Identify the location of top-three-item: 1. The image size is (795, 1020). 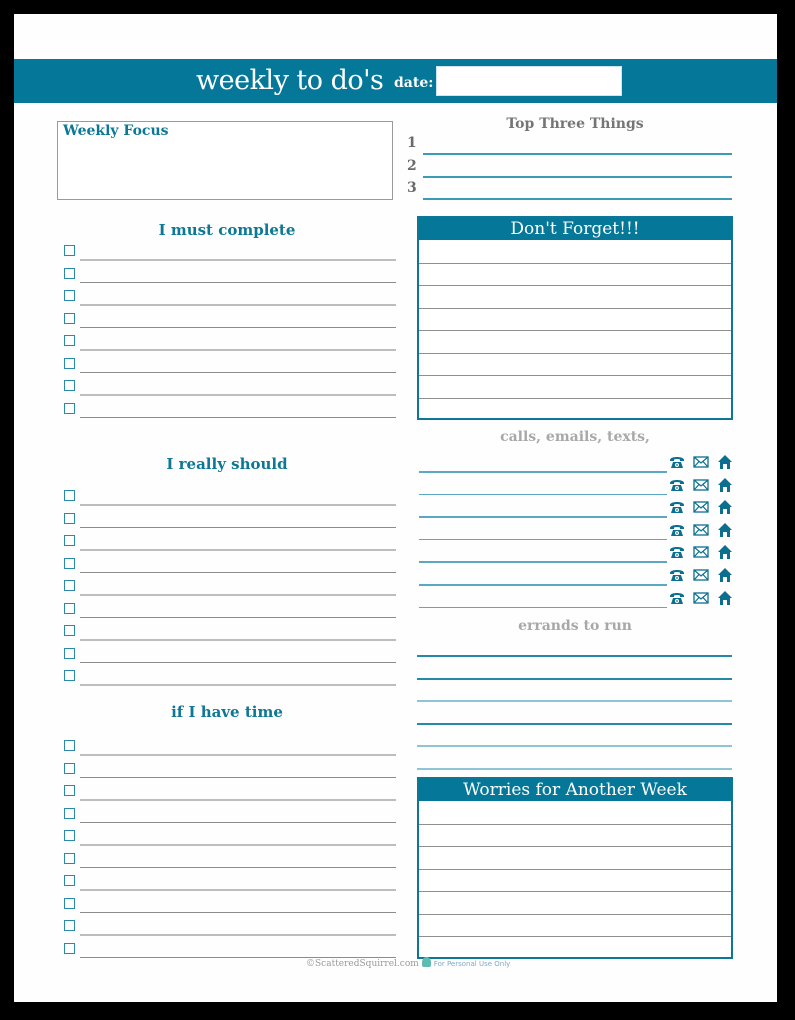
(569, 145).